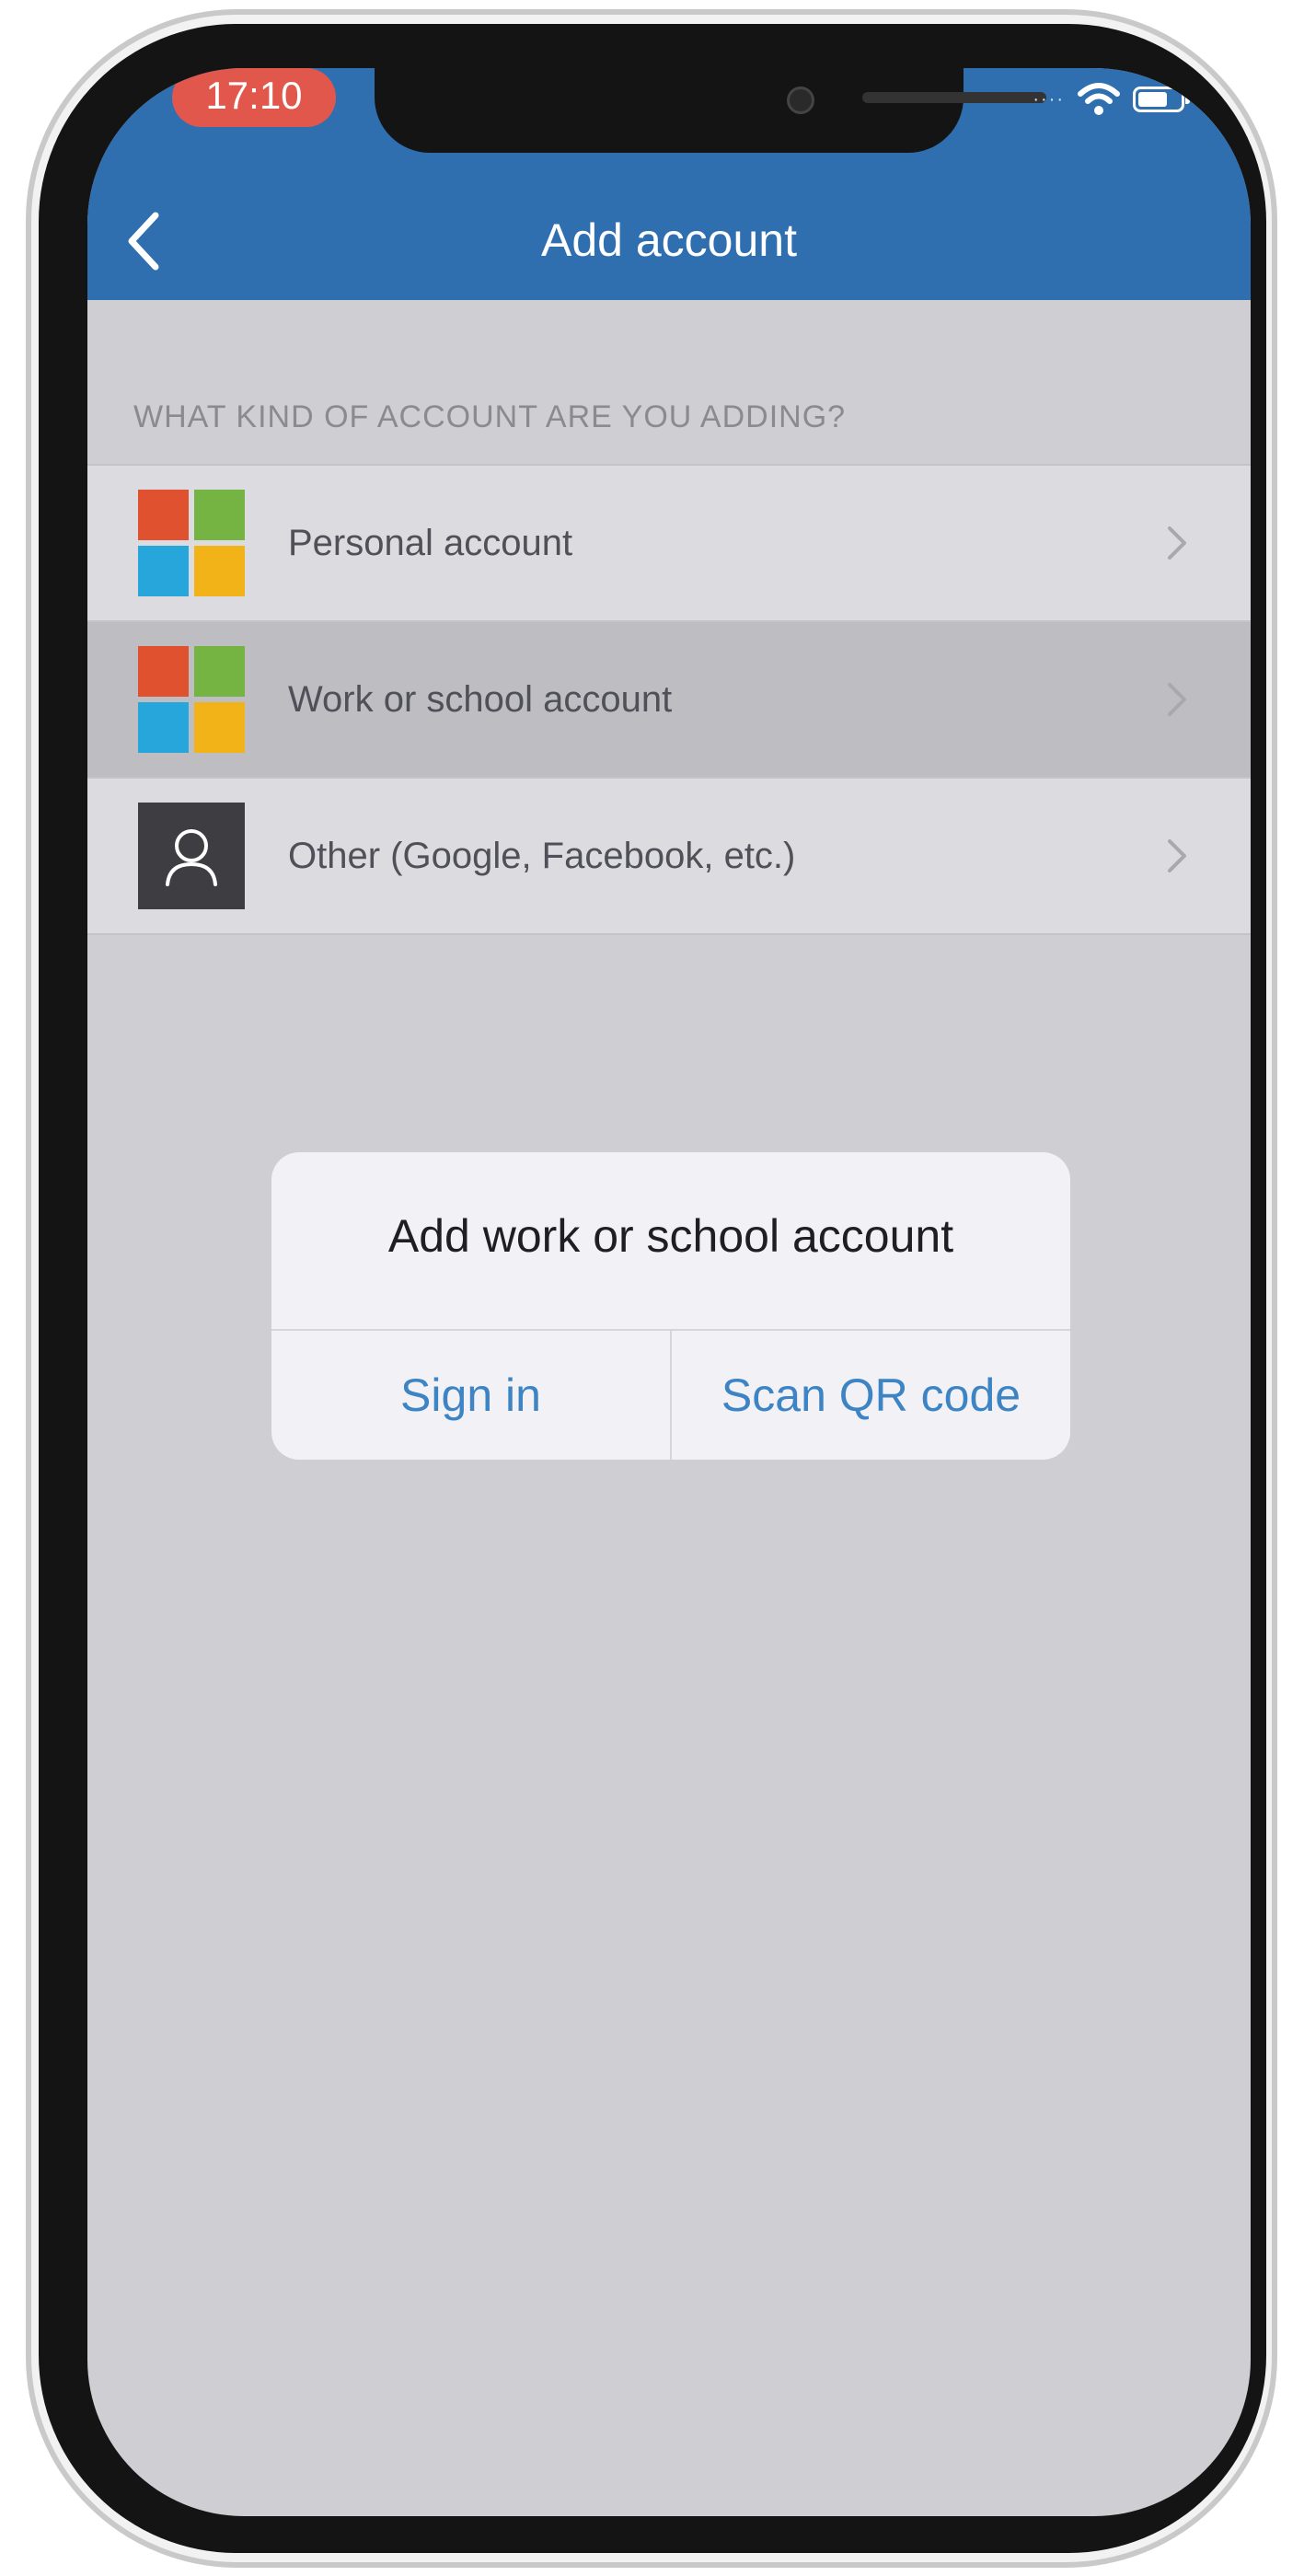 This screenshot has width=1304, height=2576. I want to click on nav-header: 17:10 ···· Add account, so click(669, 184).